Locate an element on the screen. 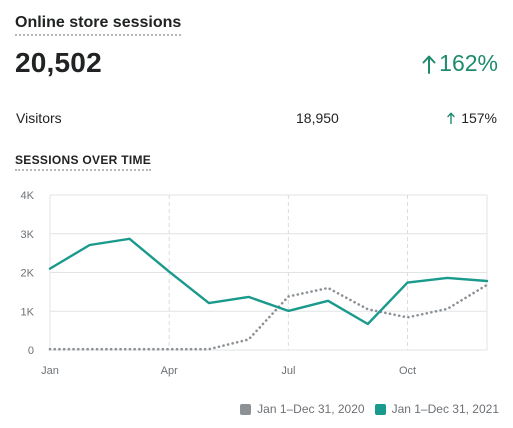 The height and width of the screenshot is (428, 513). y-tick-label: 4K is located at coordinates (28, 196).